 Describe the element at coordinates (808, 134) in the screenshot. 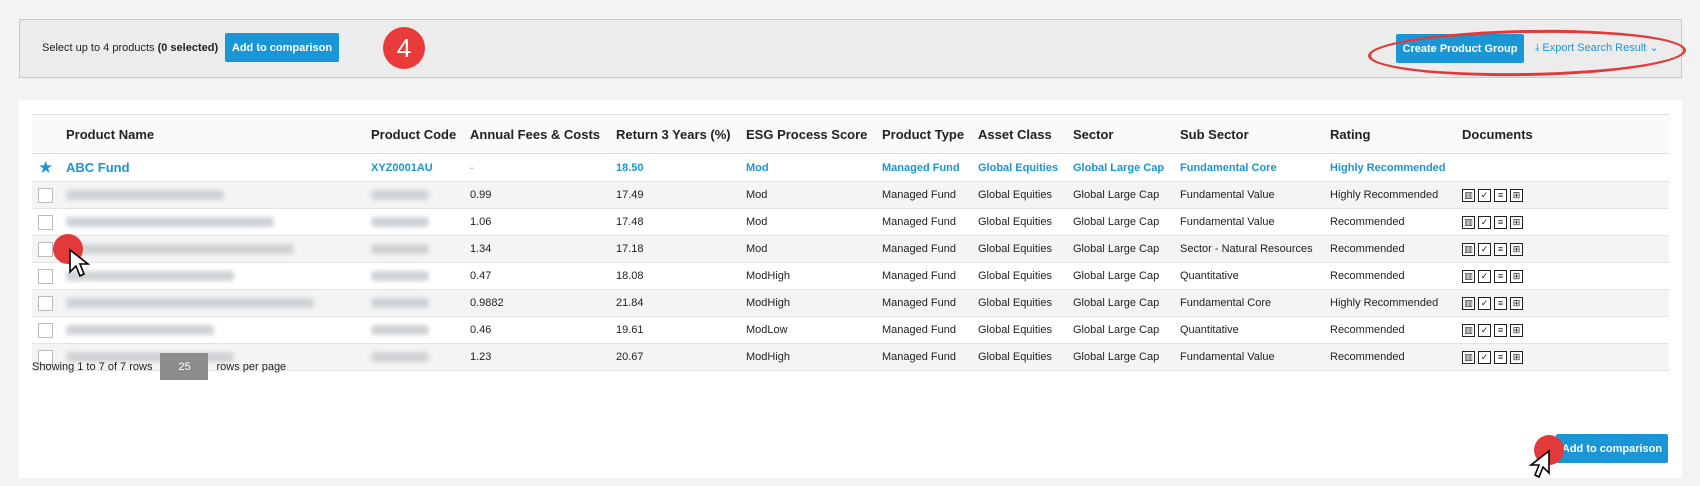

I see `header-esg: ESG Process Score` at that location.